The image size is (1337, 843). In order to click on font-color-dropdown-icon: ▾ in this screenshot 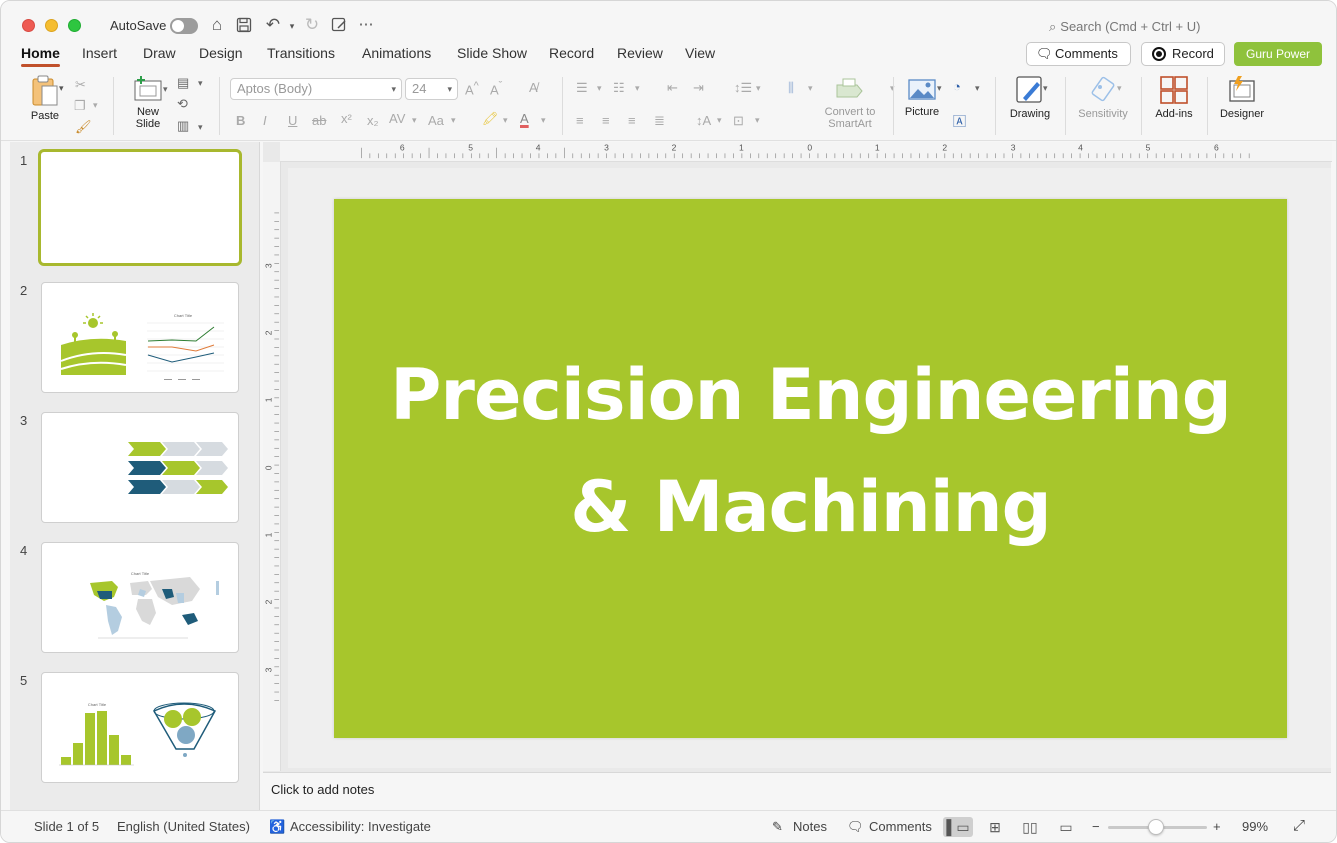, I will do `click(543, 120)`.